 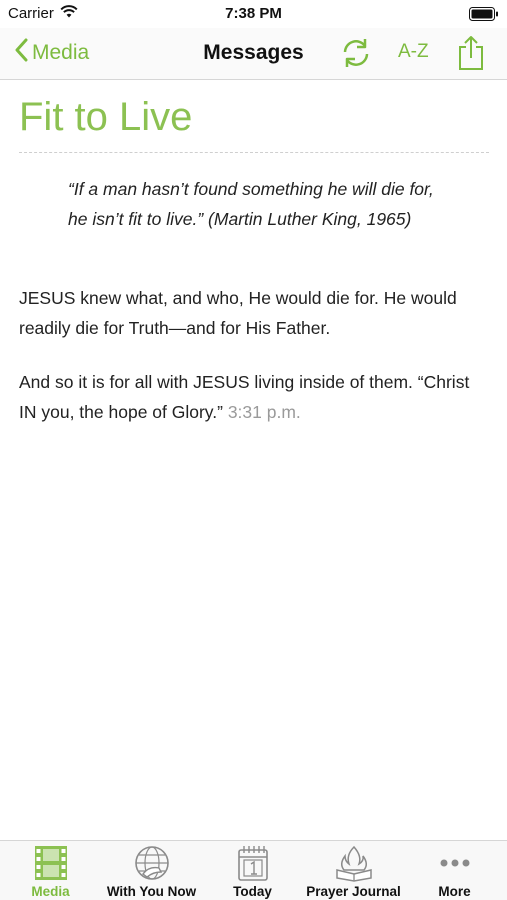 I want to click on share-icon, so click(x=471, y=56).